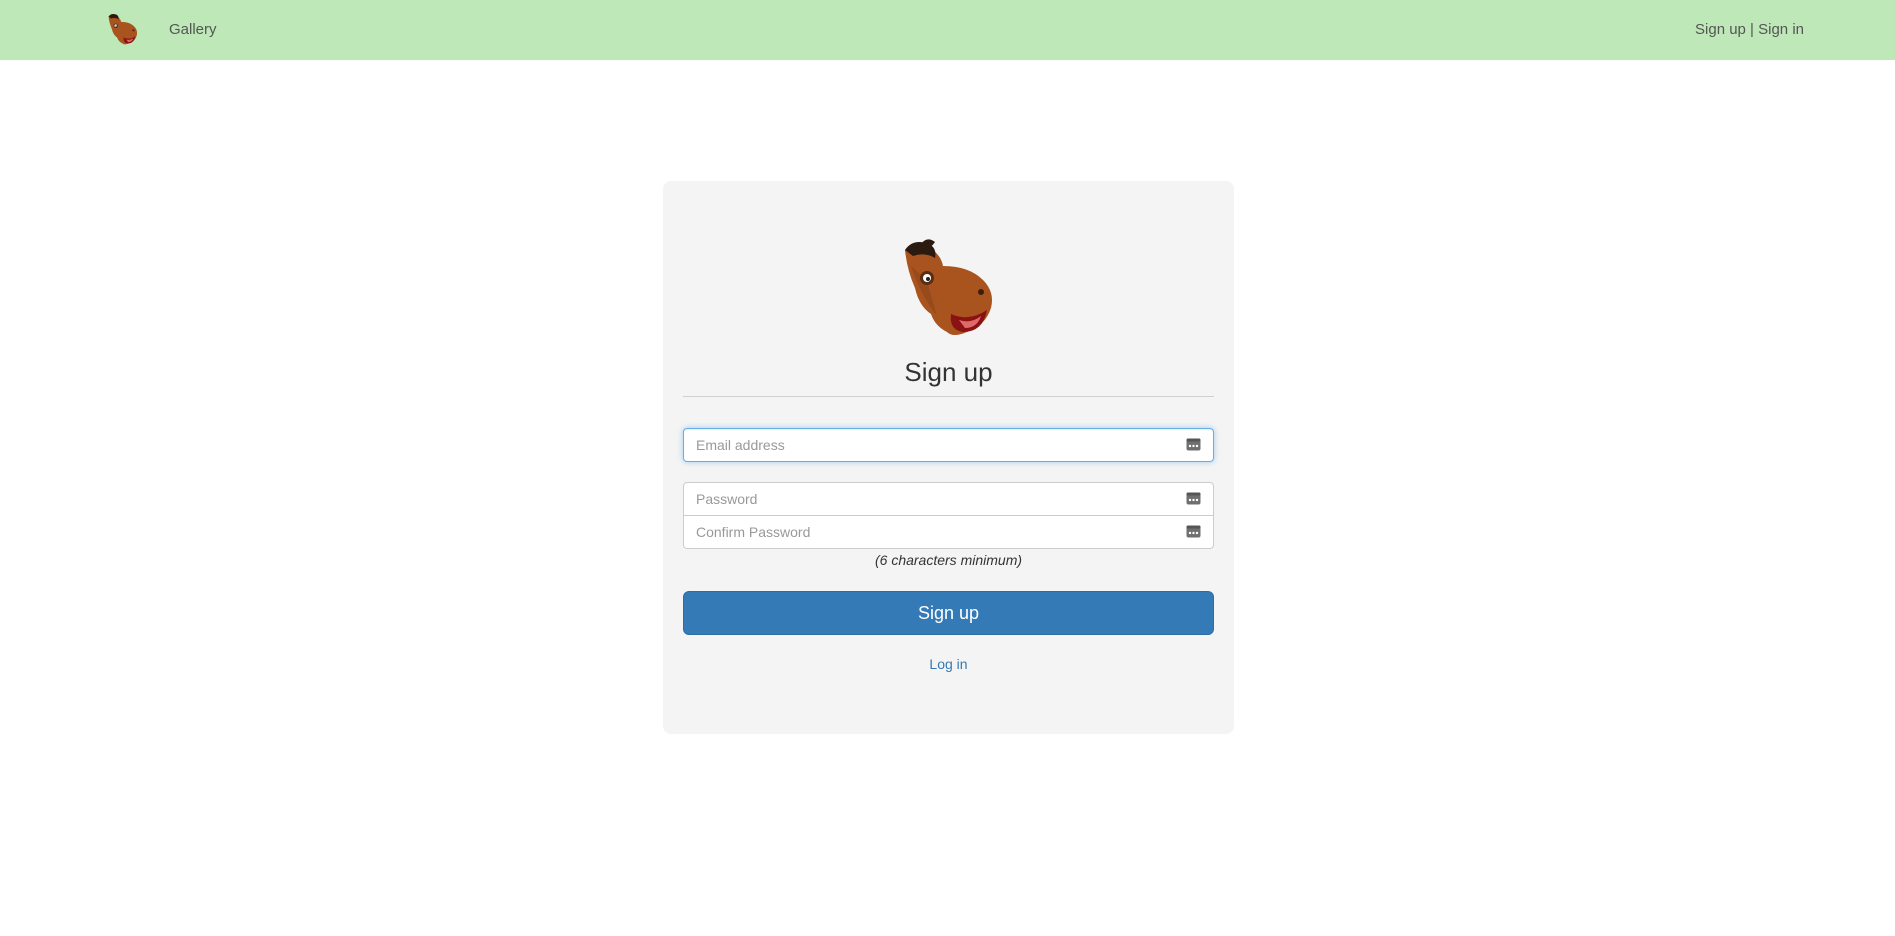 This screenshot has width=1895, height=936. I want to click on signup-submit-button: Sign up, so click(948, 613).